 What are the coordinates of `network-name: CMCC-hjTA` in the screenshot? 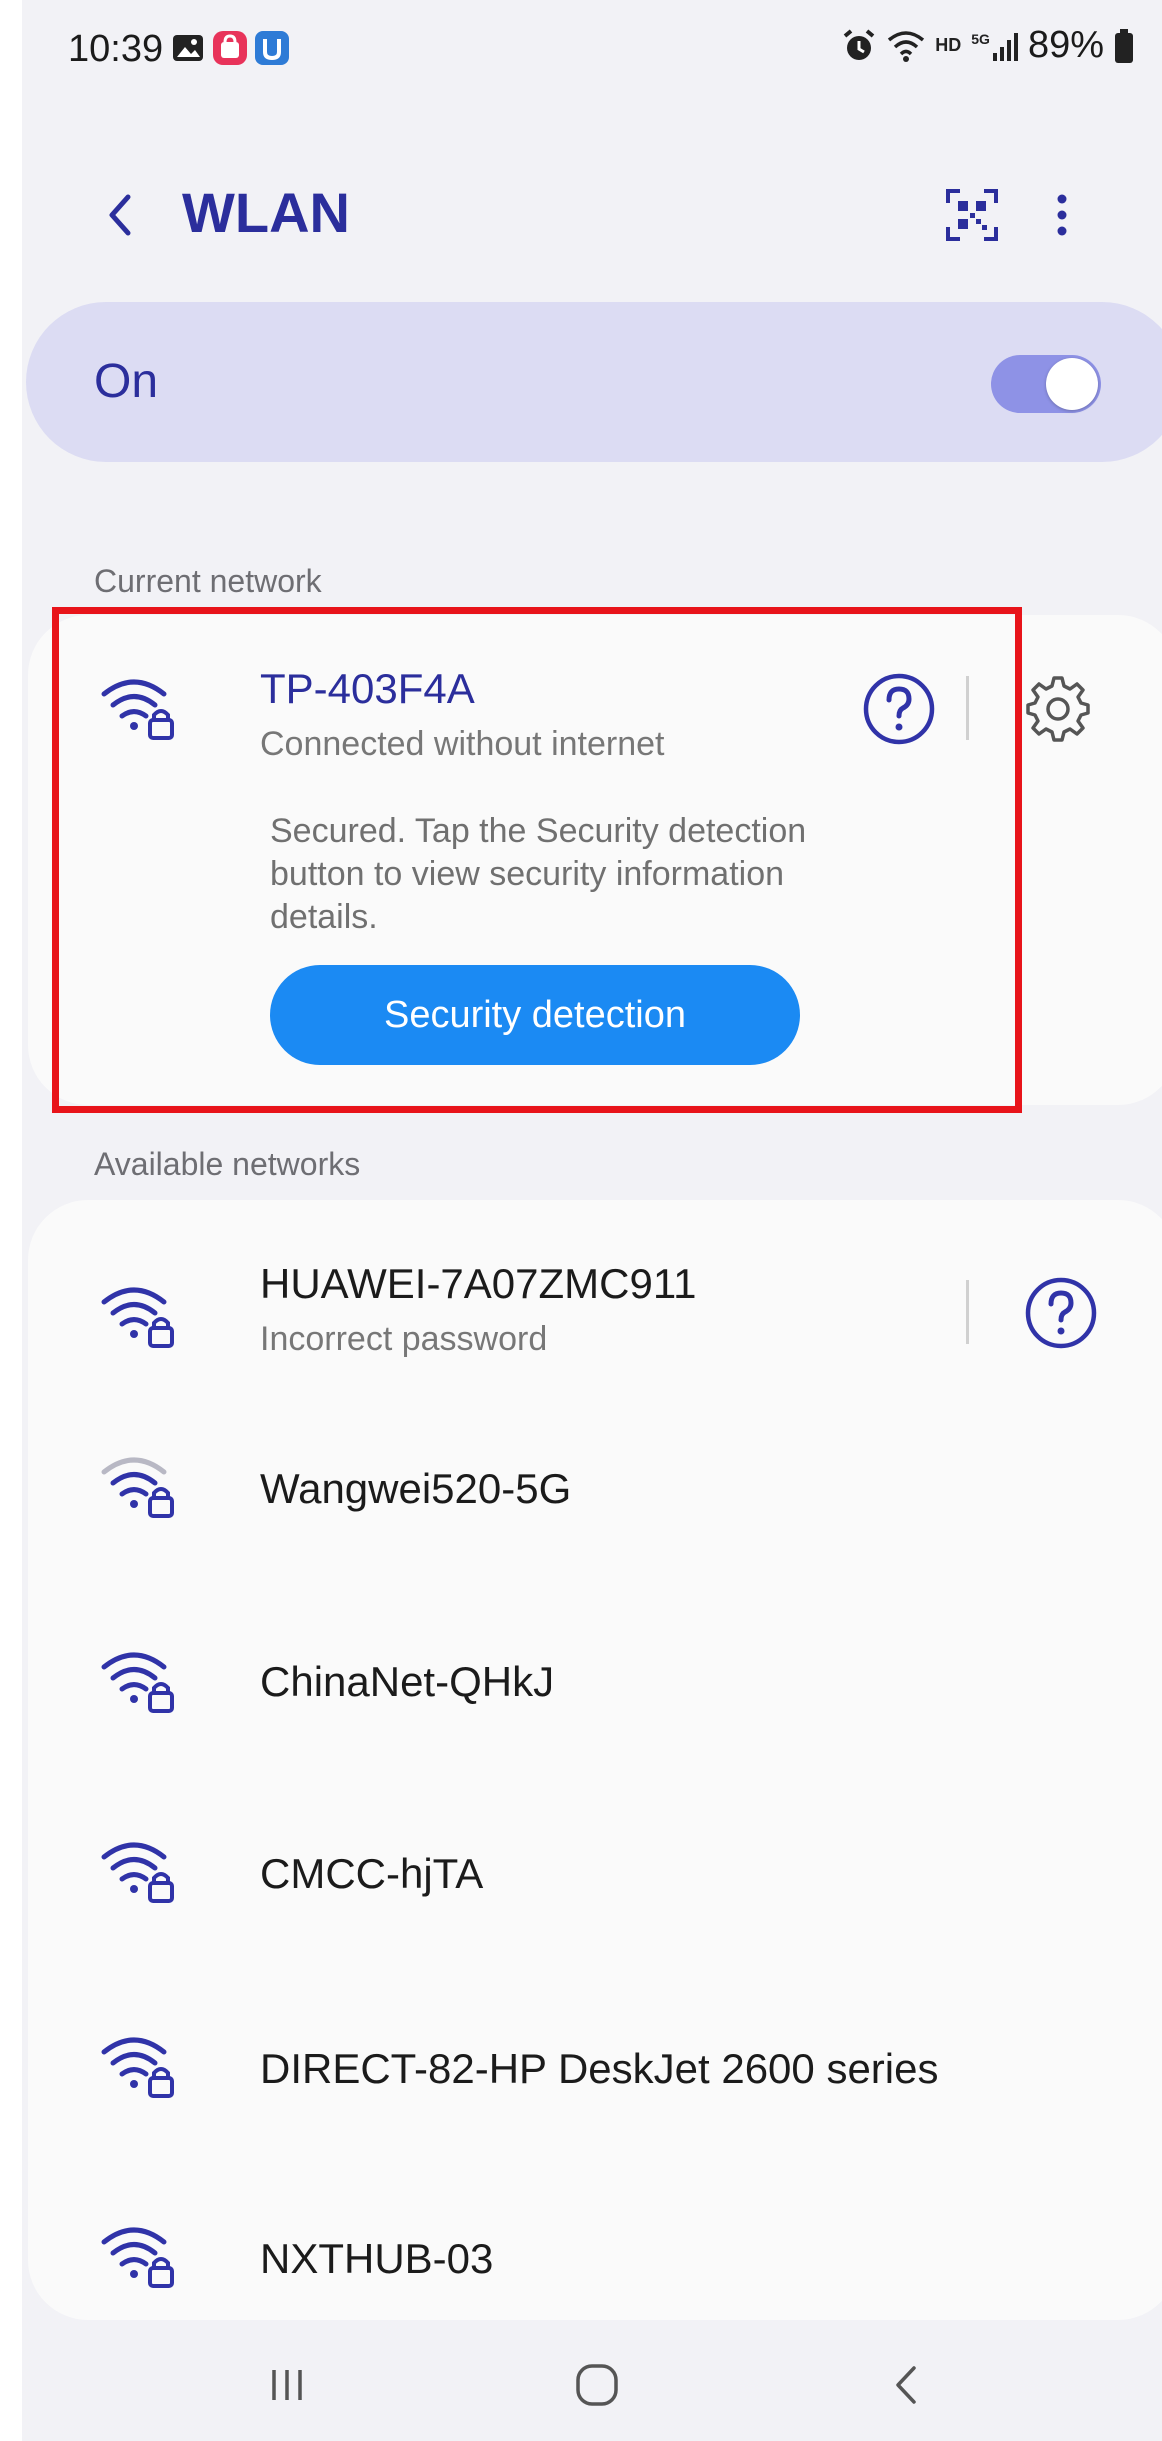 It's located at (372, 1873).